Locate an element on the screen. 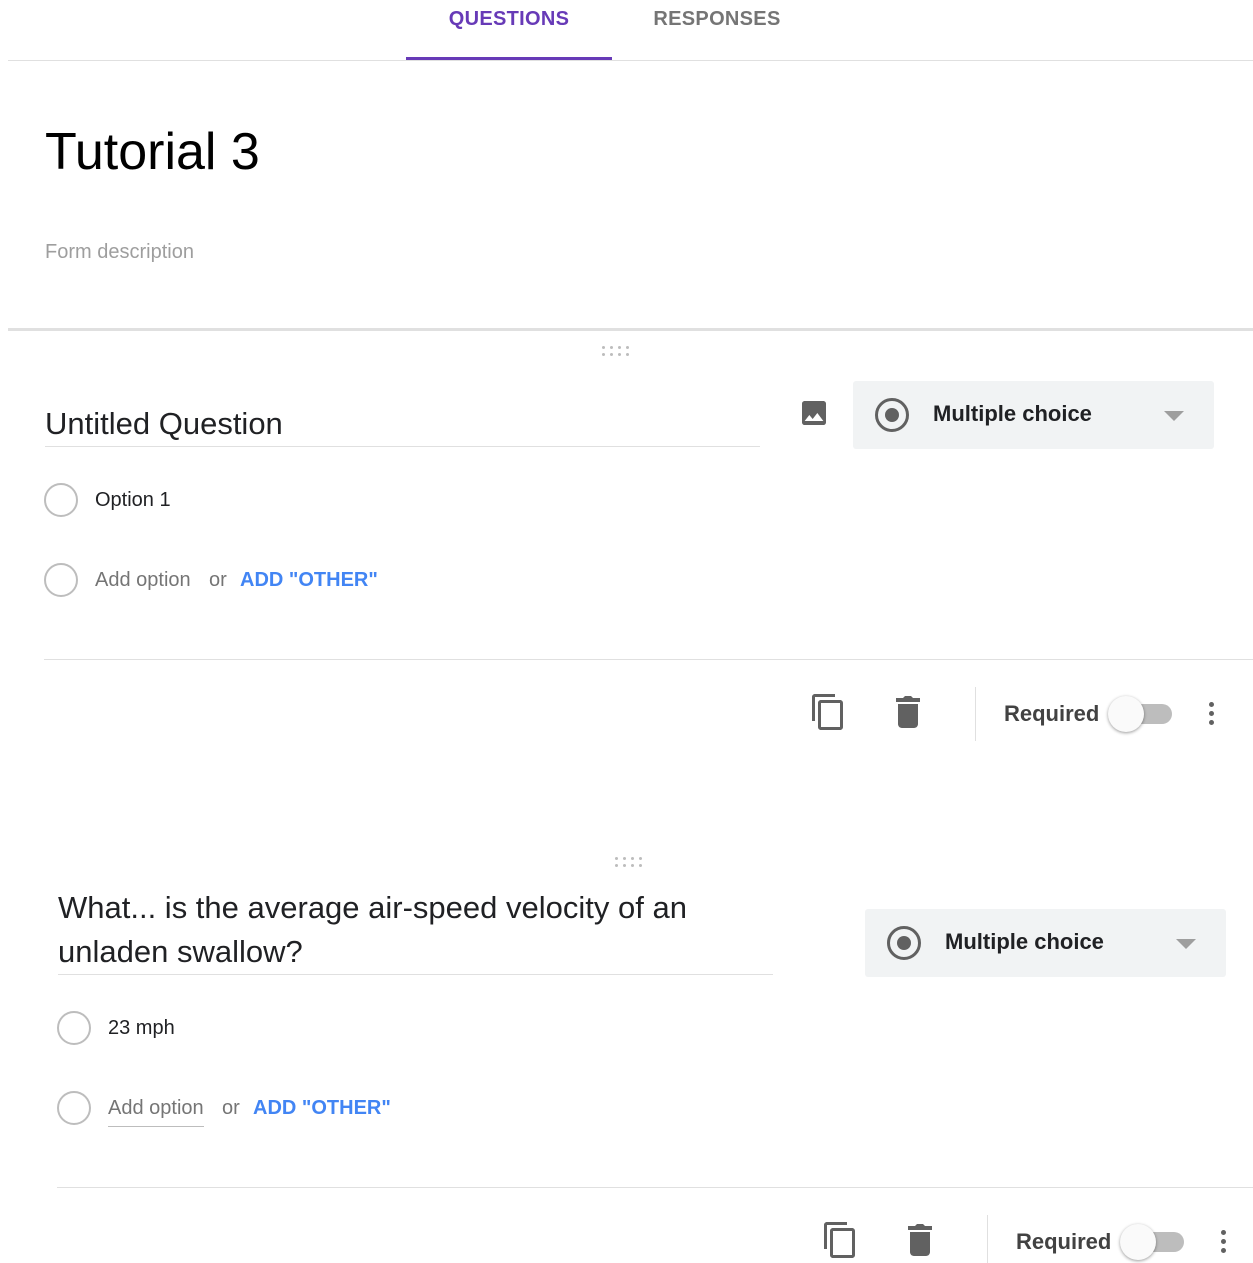  form-description-field: Form description is located at coordinates (119, 252).